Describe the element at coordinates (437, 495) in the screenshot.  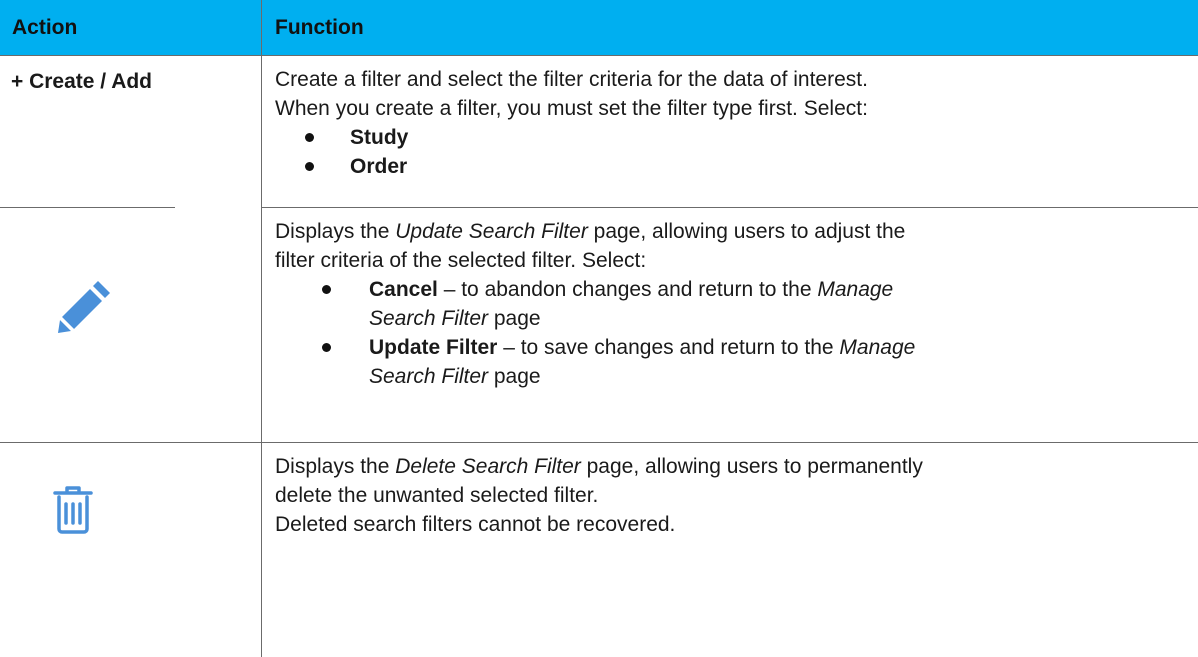
I see `function-line: delete the unwanted selected filter.` at that location.